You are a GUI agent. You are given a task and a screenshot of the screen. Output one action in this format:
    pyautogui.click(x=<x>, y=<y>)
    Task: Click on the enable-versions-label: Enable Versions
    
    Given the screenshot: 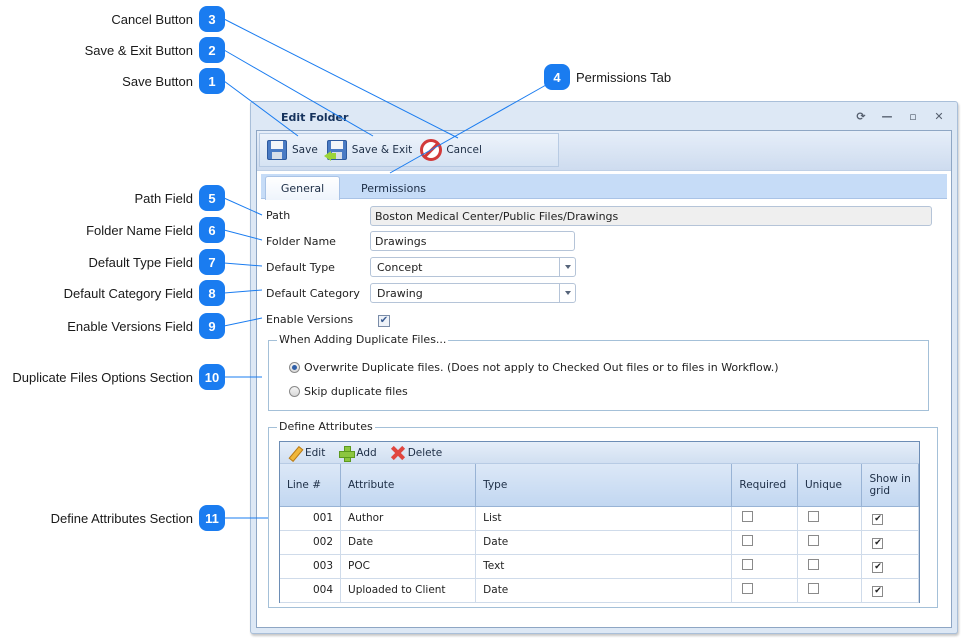 What is the action you would take?
    pyautogui.click(x=310, y=319)
    